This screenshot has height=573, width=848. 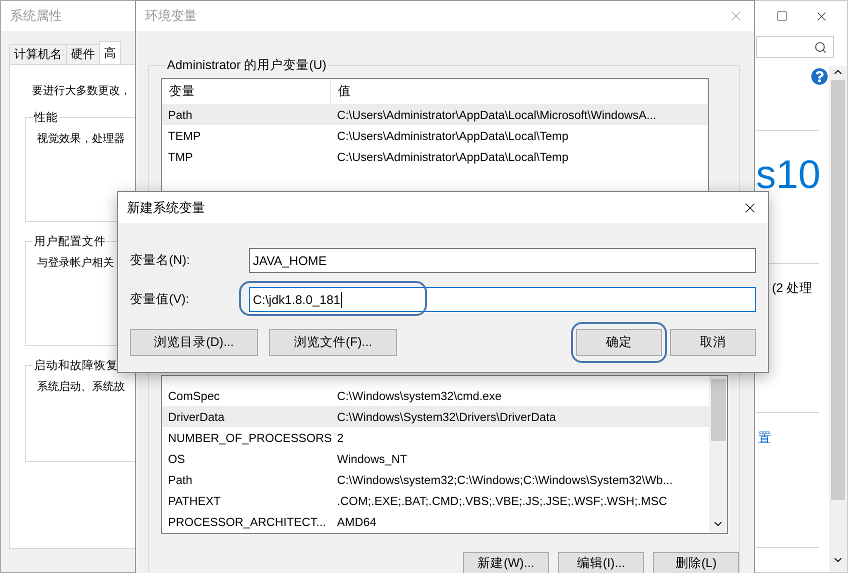 I want to click on table-row: NUMBER_OF_PROCESSORS 2, so click(x=435, y=437).